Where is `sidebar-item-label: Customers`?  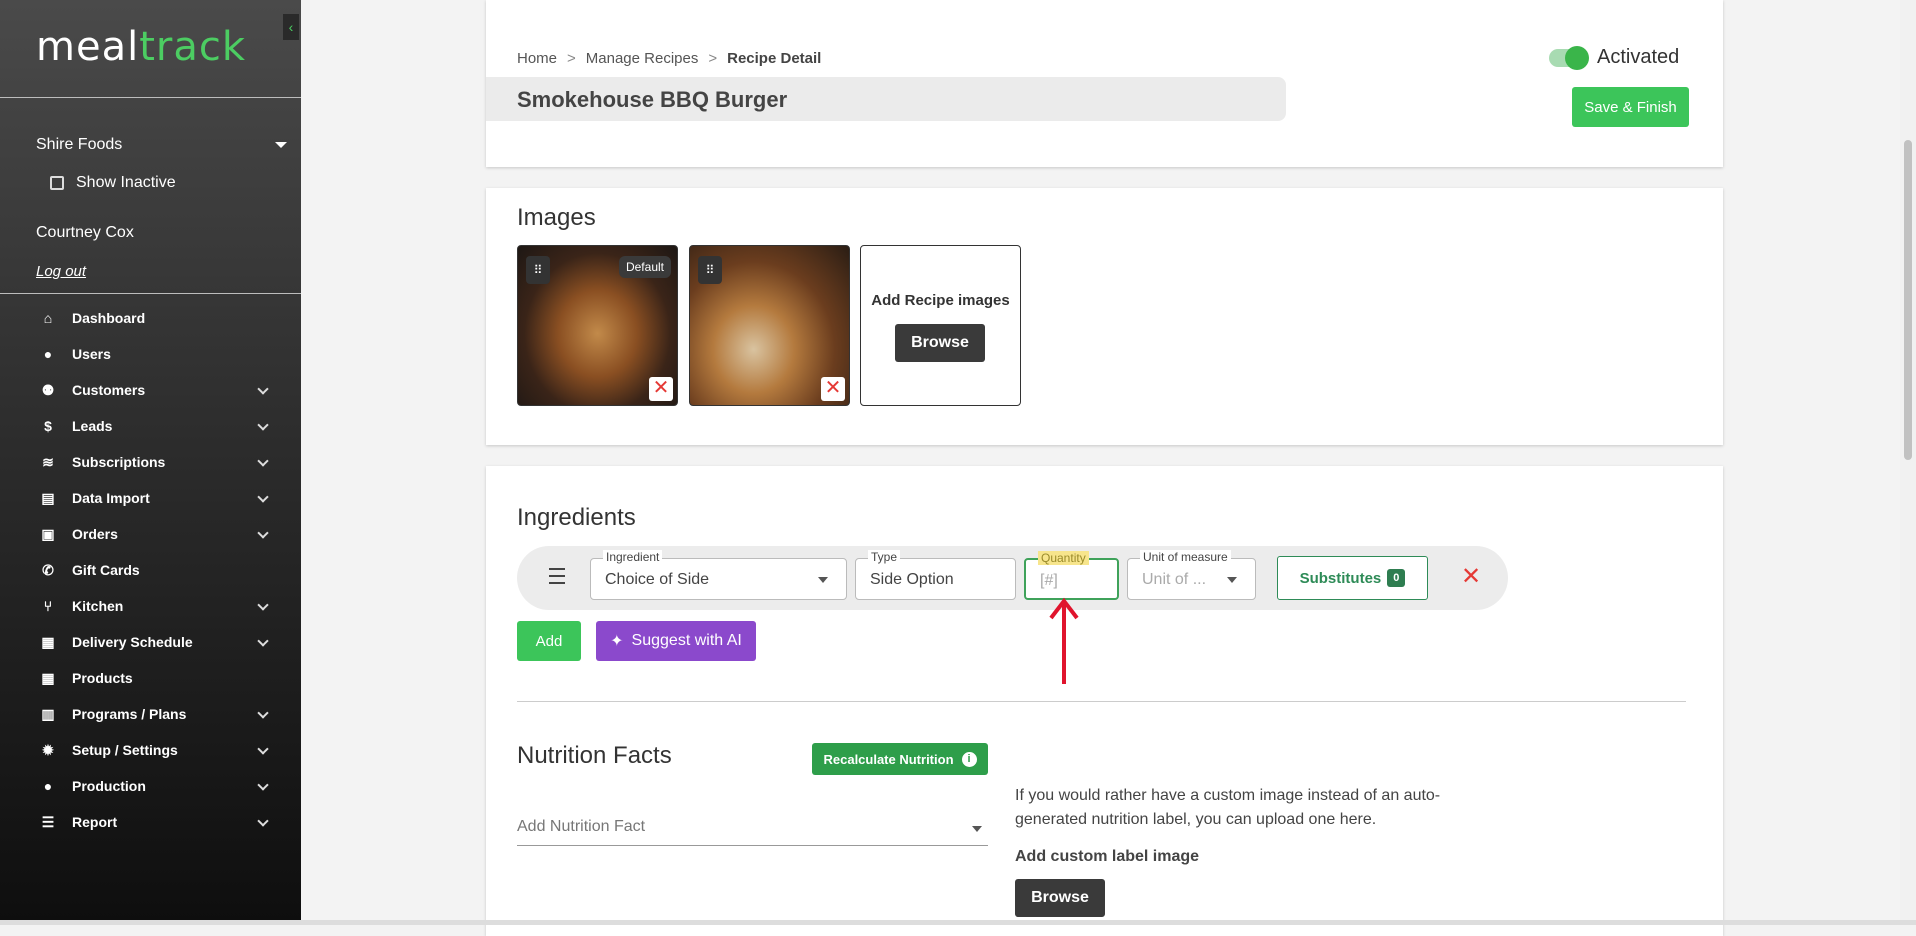
sidebar-item-label: Customers is located at coordinates (109, 390).